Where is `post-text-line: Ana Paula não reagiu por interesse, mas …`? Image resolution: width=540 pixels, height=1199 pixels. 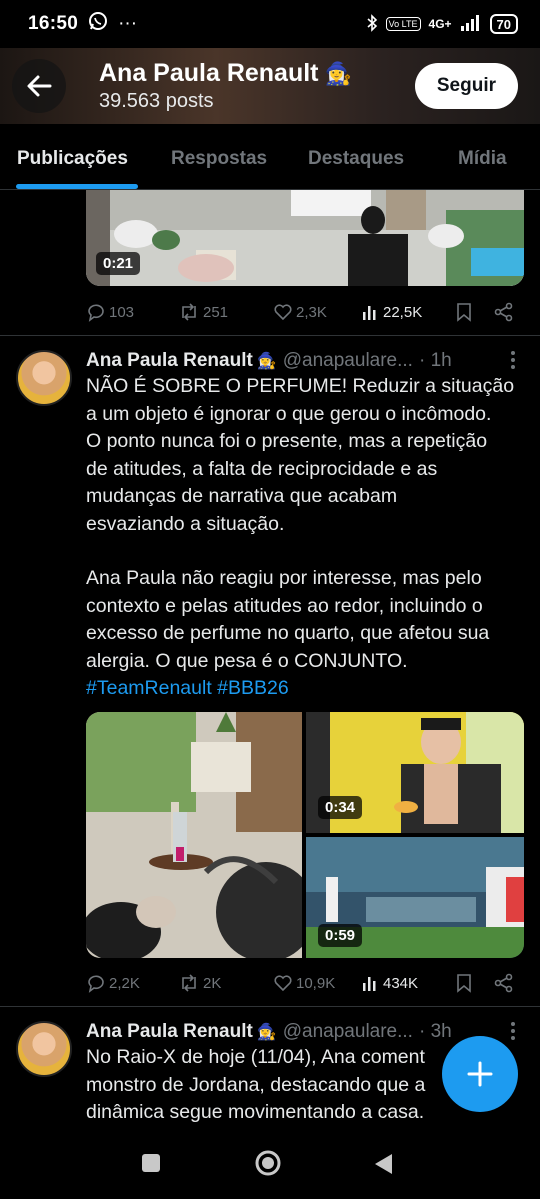
post-text-line: Ana Paula não reagiu por interesse, mas … is located at coordinates (284, 578).